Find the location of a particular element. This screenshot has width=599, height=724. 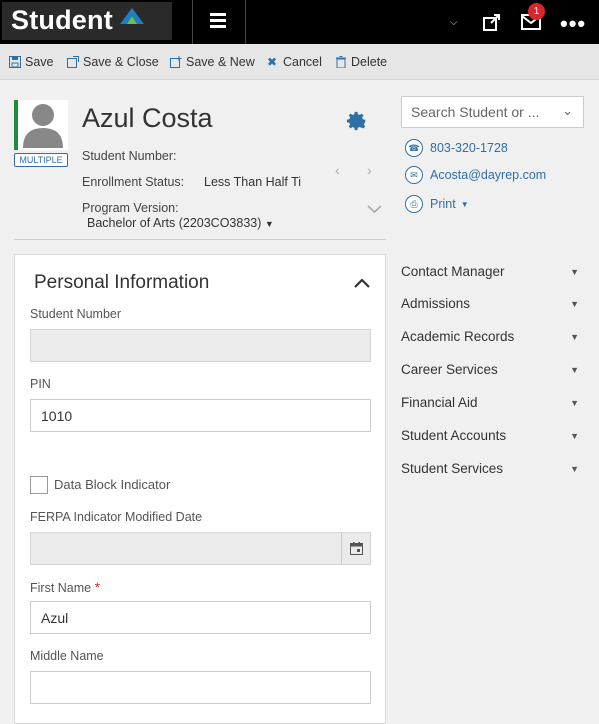

email-link: ✉ Acosta@dayrep.com is located at coordinates (475, 175).